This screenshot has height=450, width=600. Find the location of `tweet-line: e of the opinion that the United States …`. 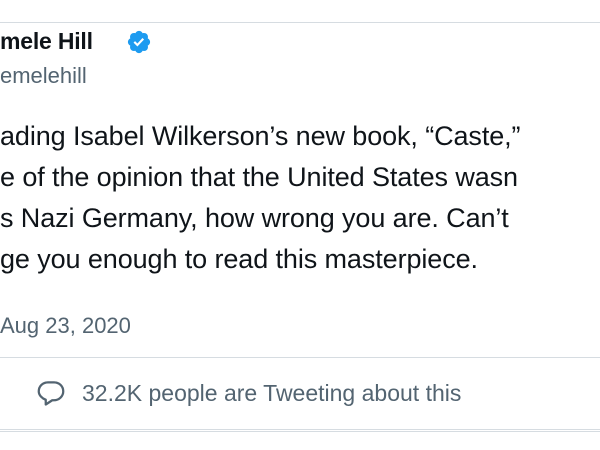

tweet-line: e of the opinion that the United States … is located at coordinates (259, 177).